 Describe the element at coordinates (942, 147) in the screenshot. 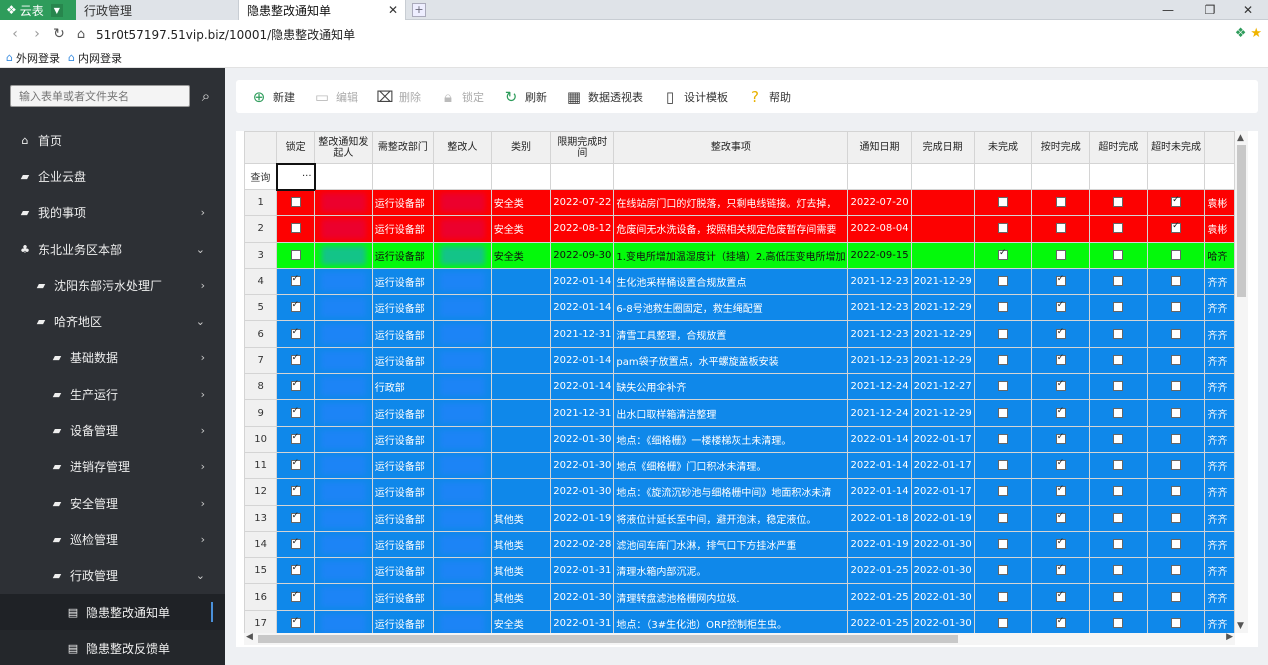

I see `col-header-done-date: 完成日期` at that location.